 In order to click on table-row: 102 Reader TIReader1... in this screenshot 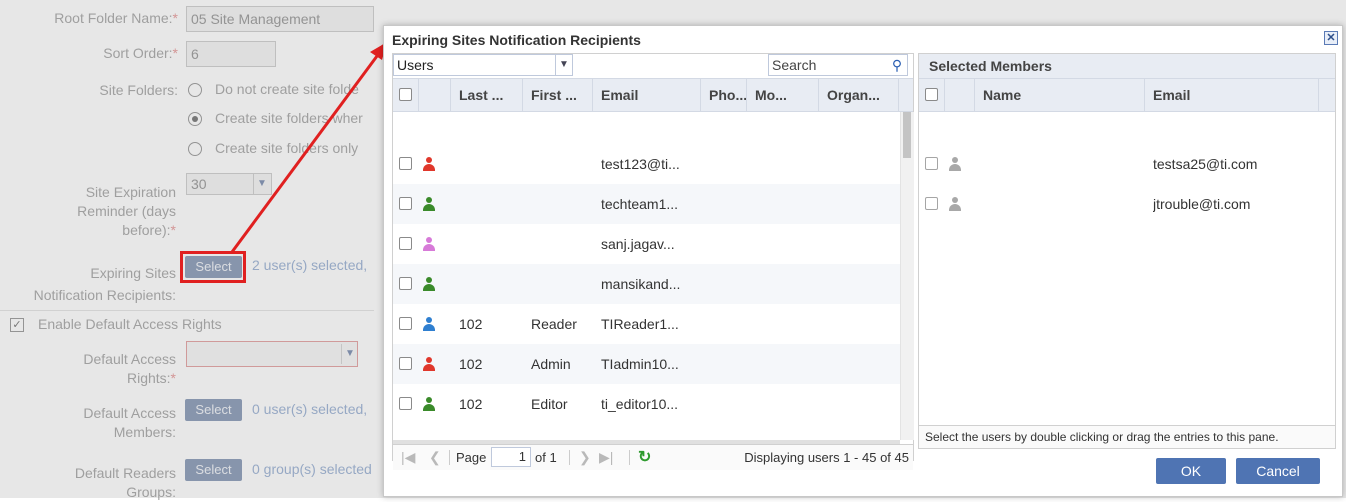, I will do `click(646, 324)`.